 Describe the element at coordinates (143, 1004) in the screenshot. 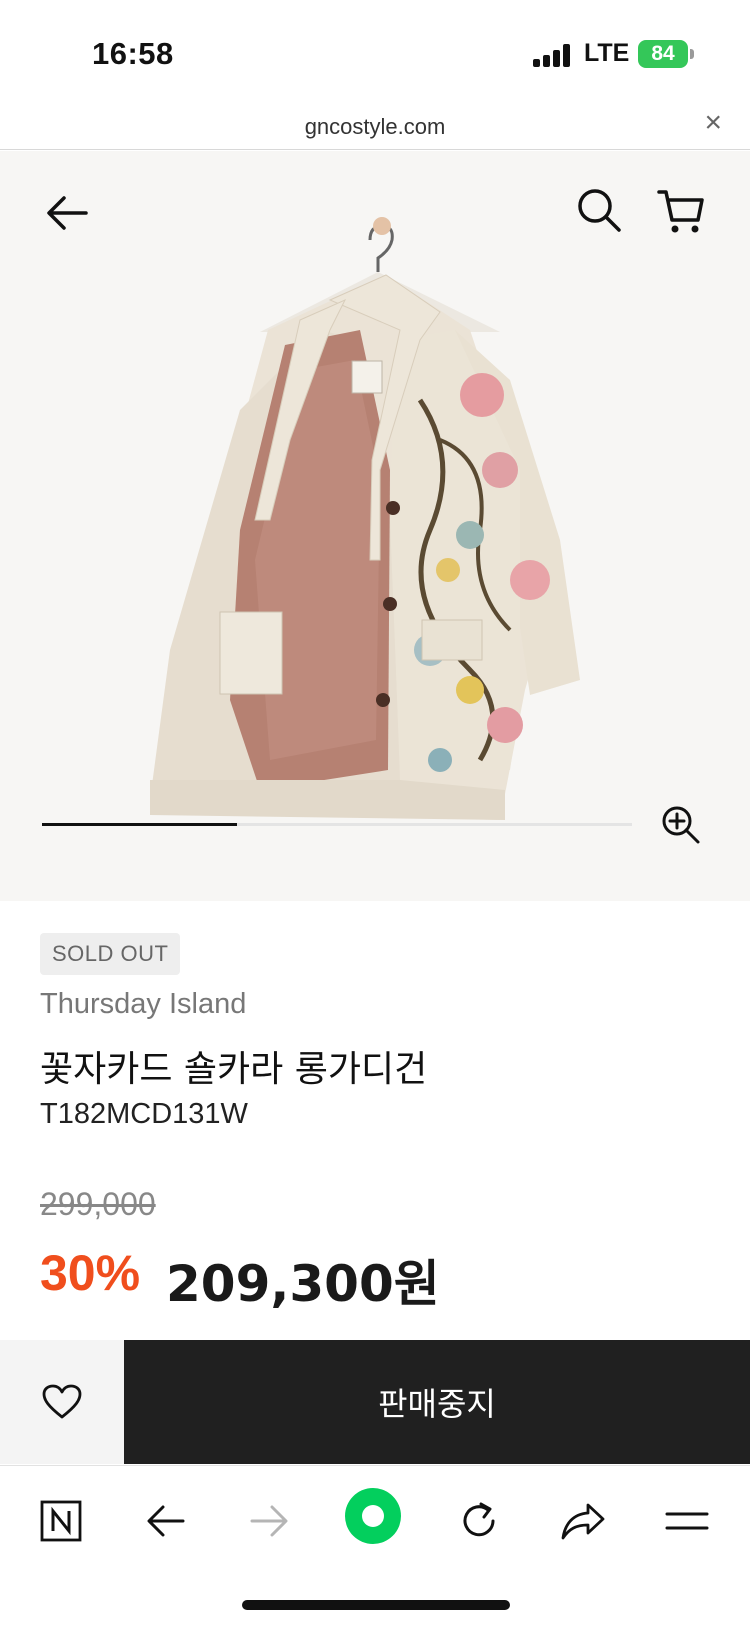

I see `brand-name: Thursday Island` at that location.